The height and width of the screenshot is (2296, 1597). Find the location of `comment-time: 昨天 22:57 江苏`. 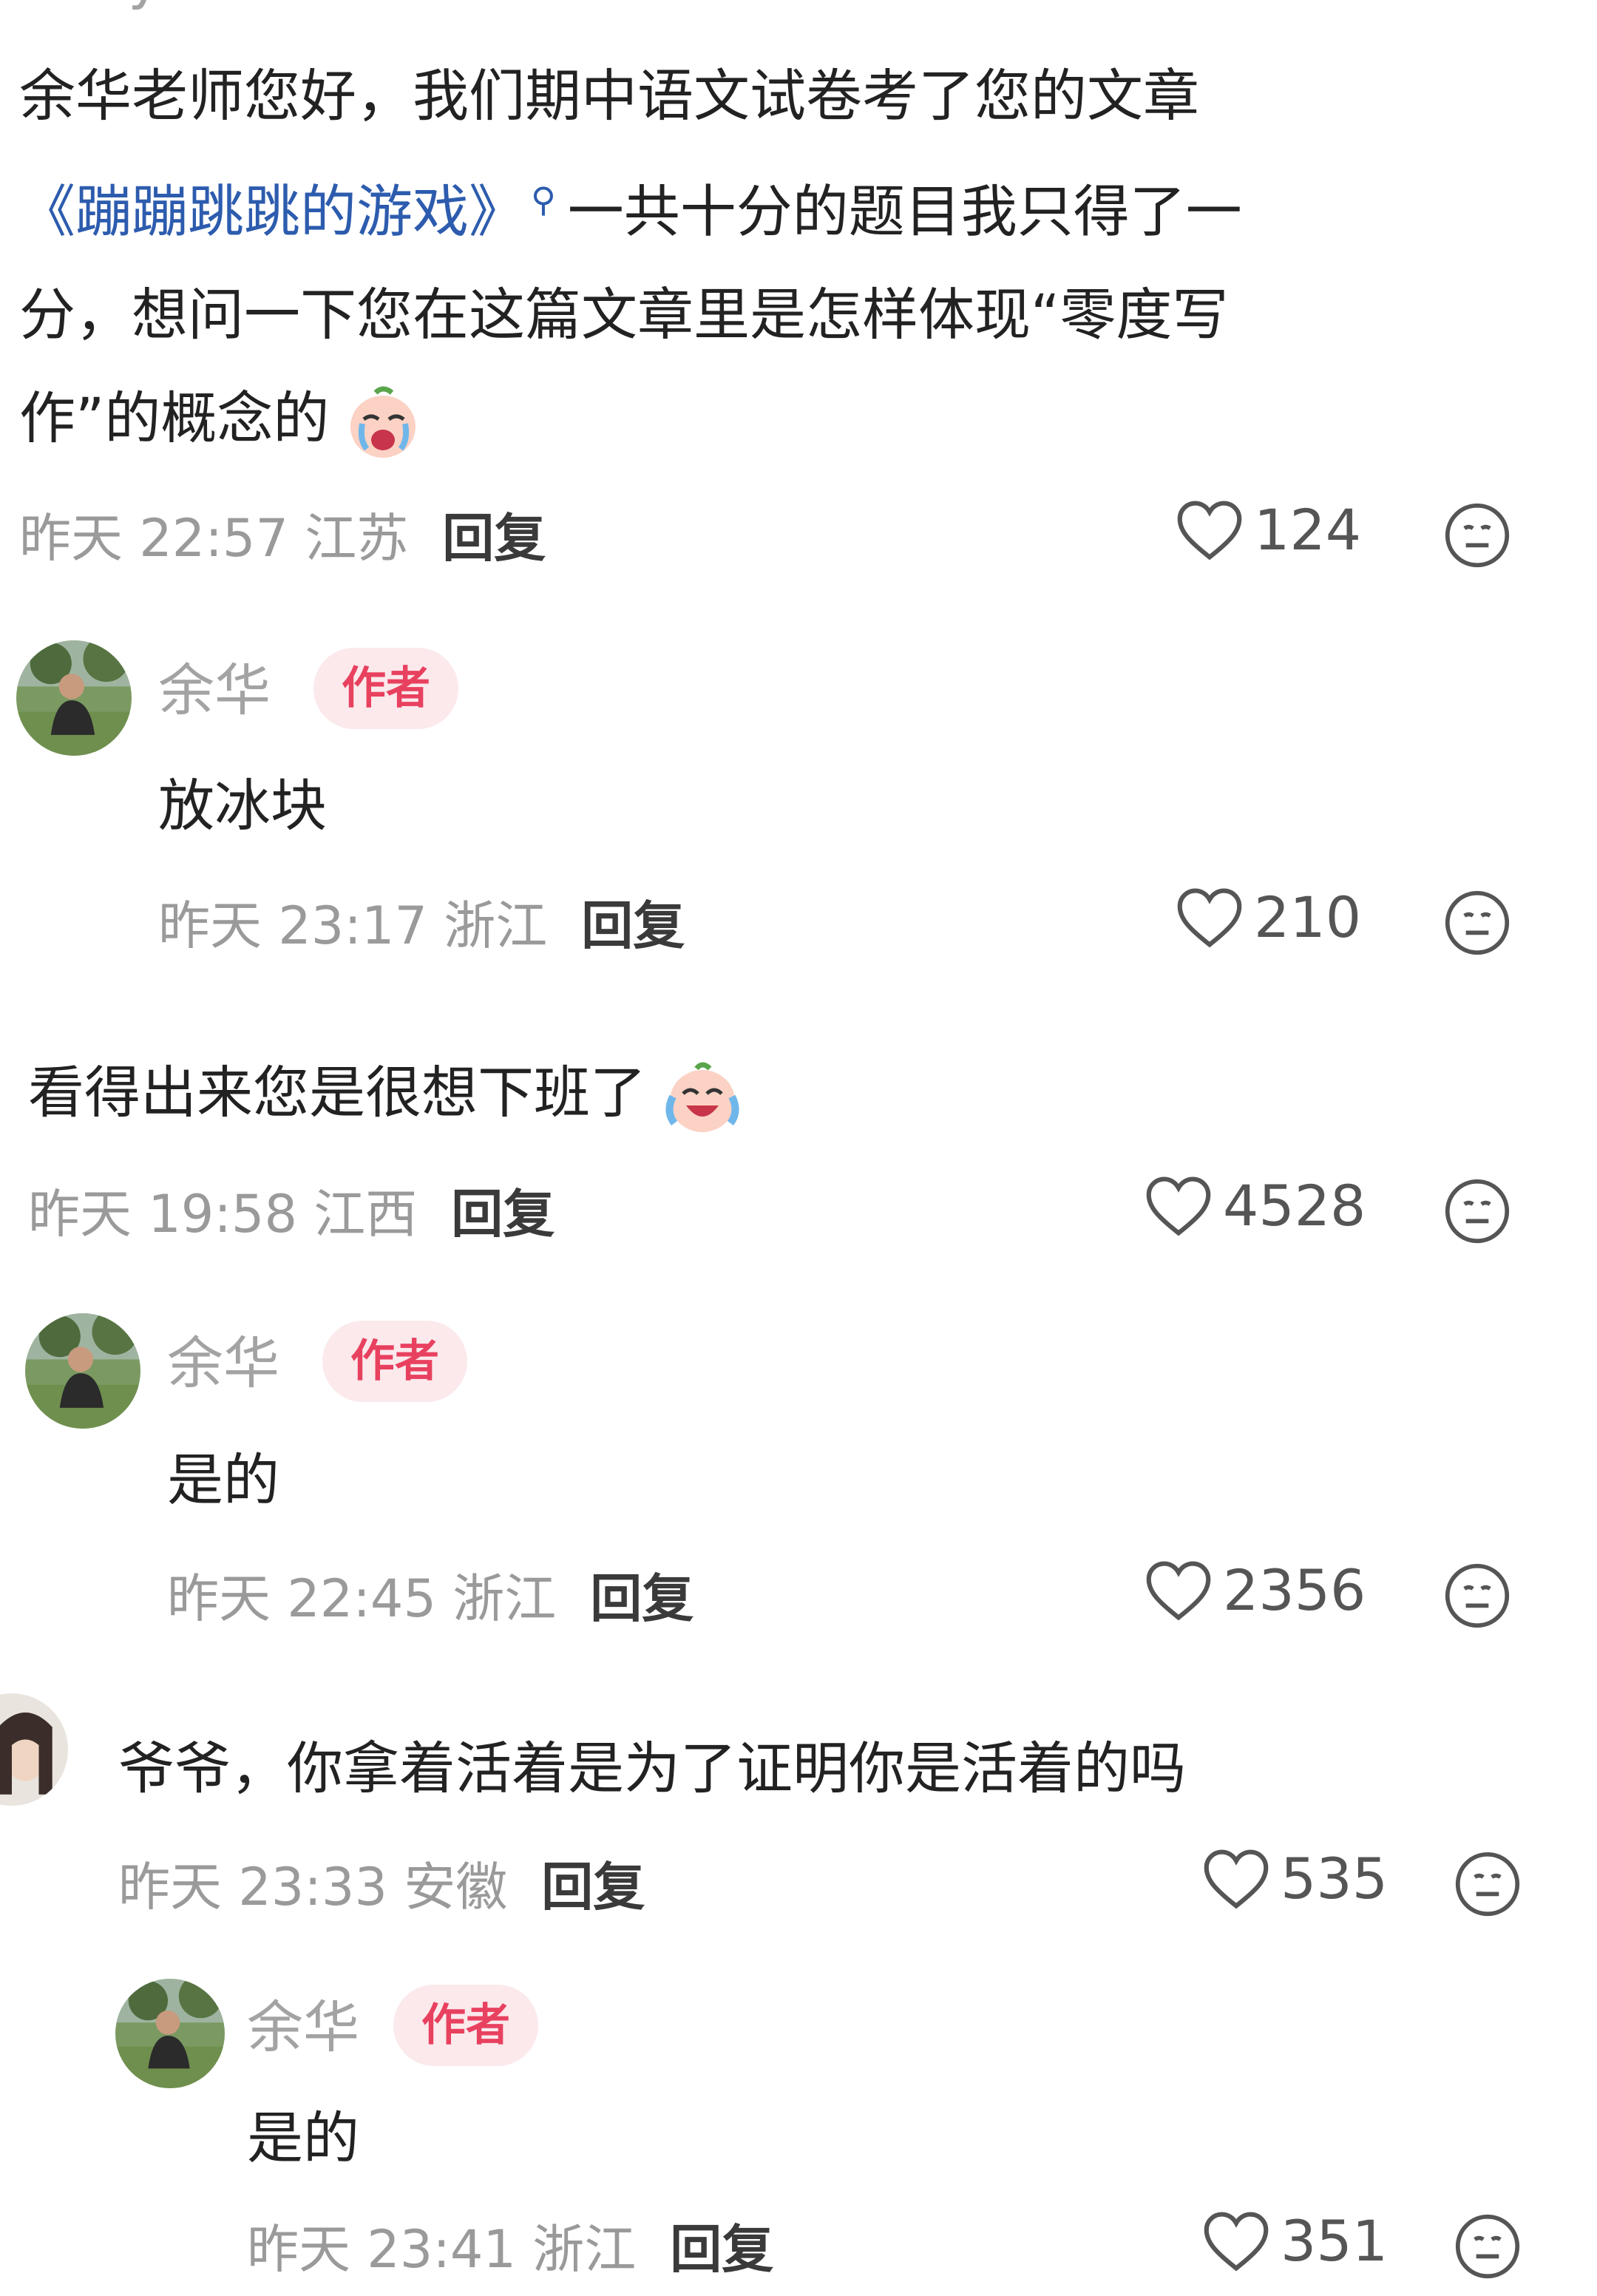

comment-time: 昨天 22:57 江苏 is located at coordinates (214, 538).